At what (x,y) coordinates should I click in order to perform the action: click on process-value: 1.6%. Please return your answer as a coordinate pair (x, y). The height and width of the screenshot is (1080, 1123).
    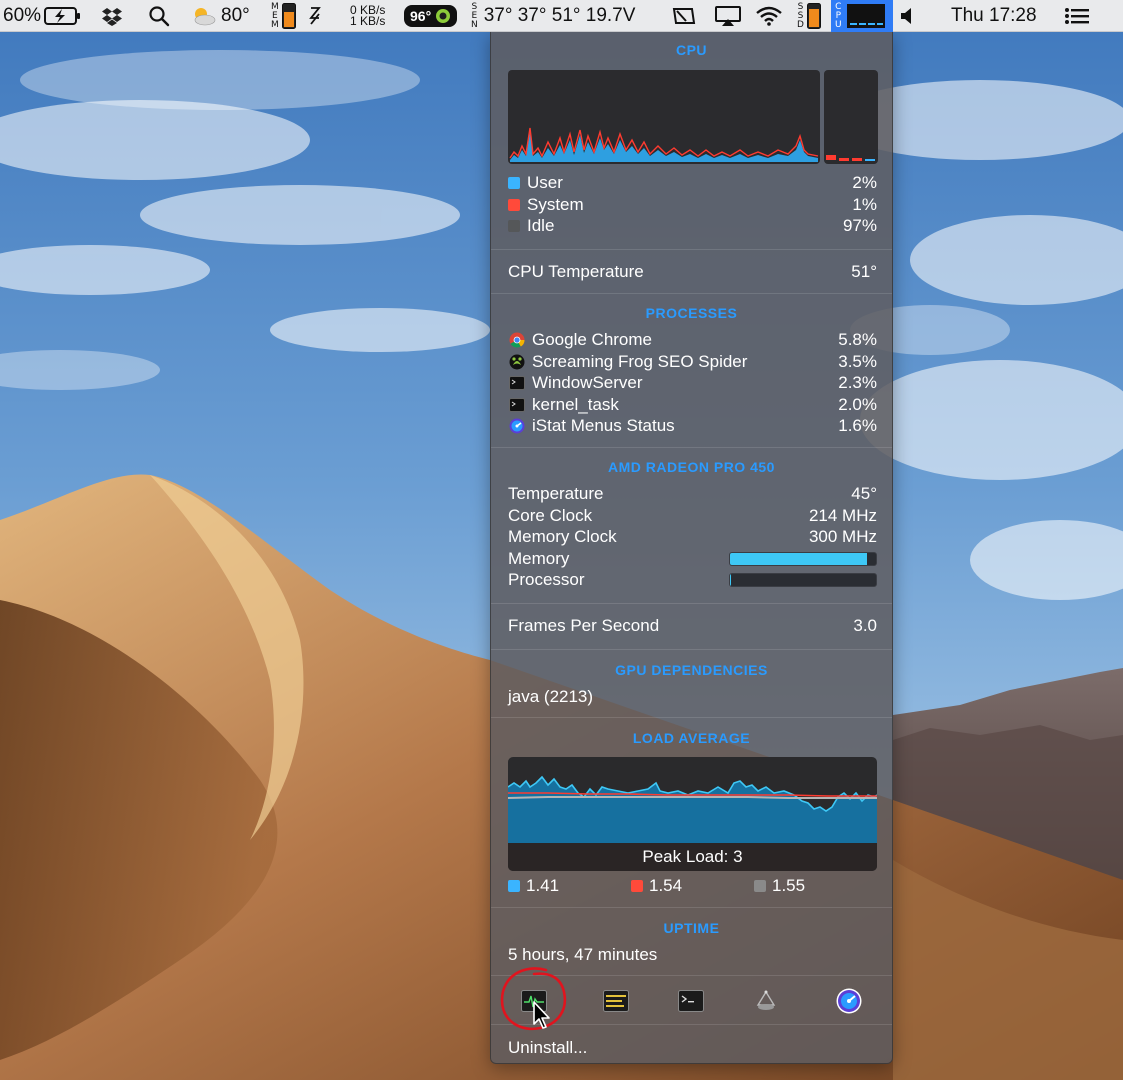
    Looking at the image, I should click on (857, 425).